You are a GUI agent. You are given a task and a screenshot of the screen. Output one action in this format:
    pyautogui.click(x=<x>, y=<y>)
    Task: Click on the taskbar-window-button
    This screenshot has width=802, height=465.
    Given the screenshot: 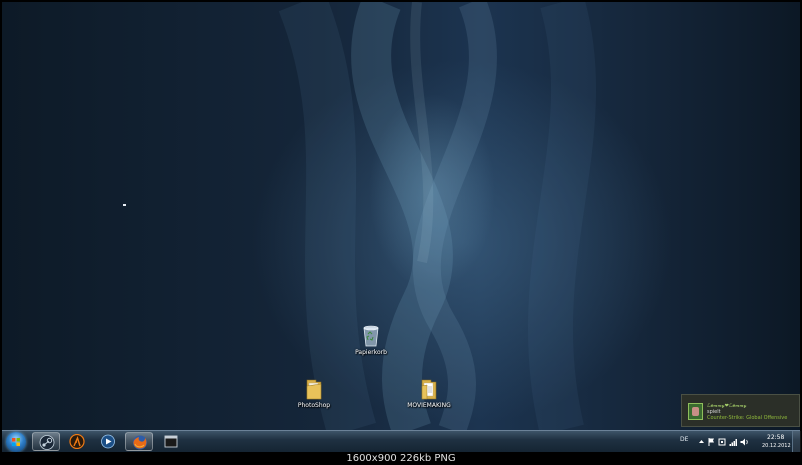 What is the action you would take?
    pyautogui.click(x=171, y=441)
    